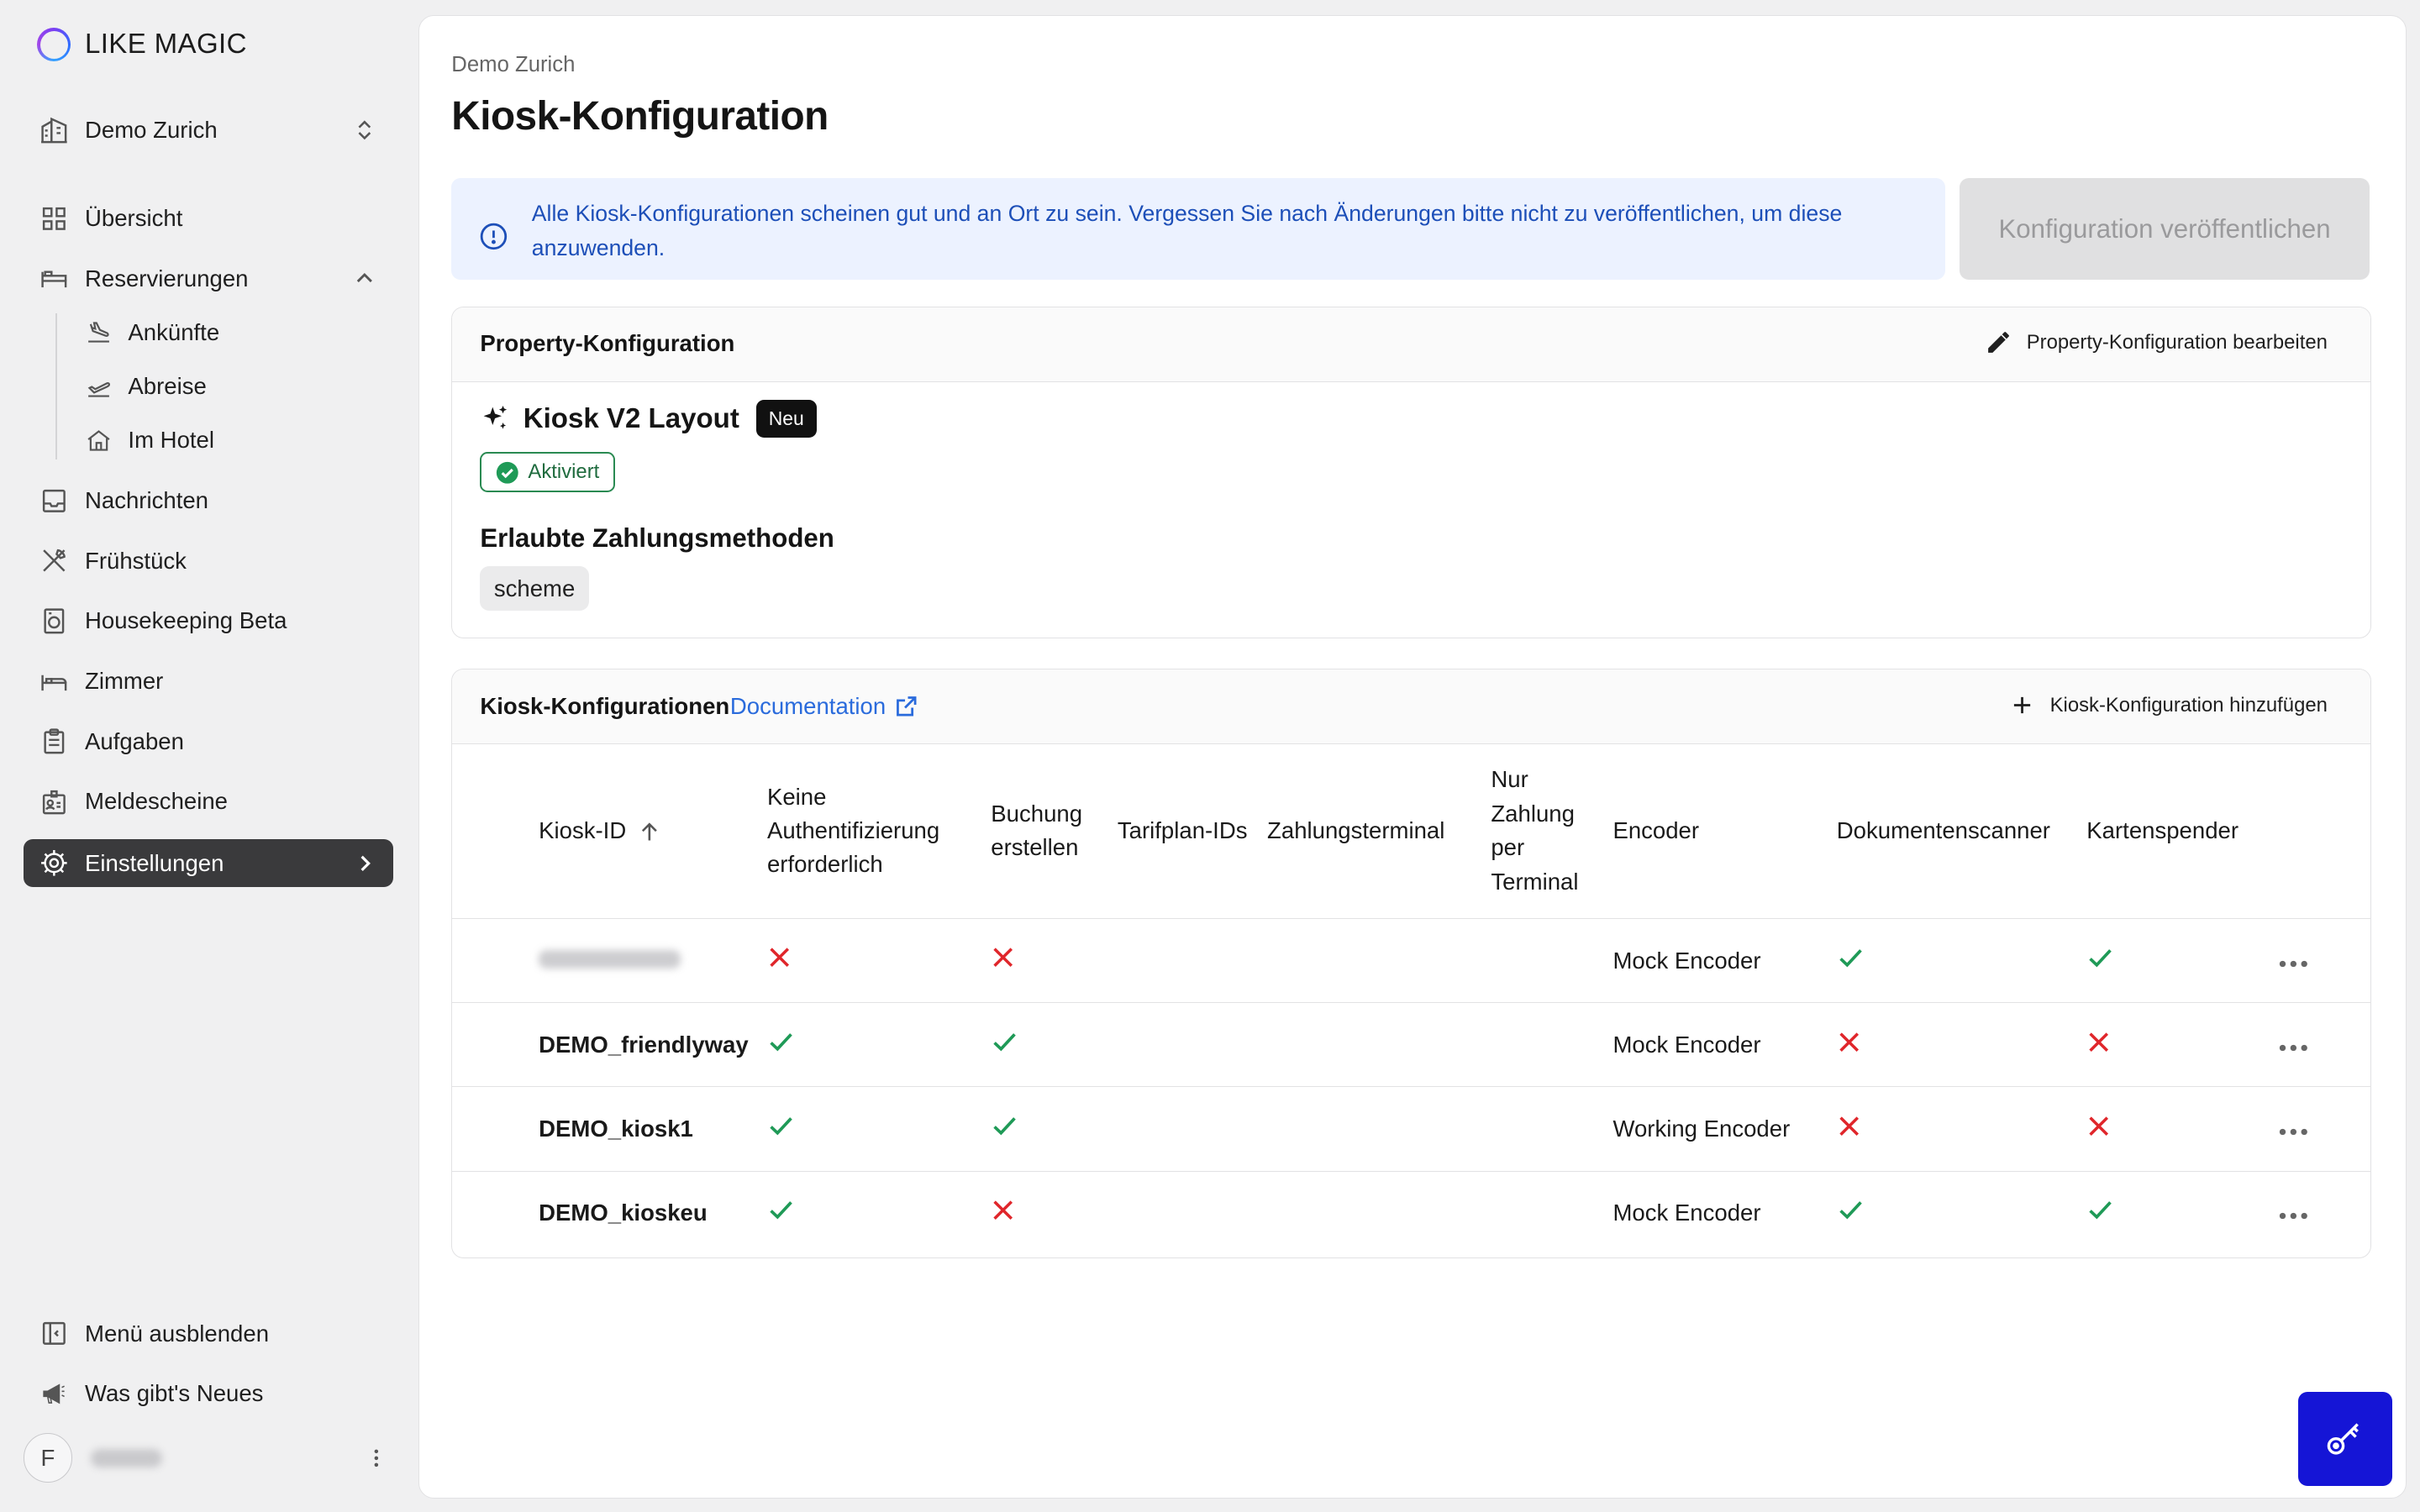  I want to click on sidebar-item-in-hotel: Im Hotel, so click(224, 441).